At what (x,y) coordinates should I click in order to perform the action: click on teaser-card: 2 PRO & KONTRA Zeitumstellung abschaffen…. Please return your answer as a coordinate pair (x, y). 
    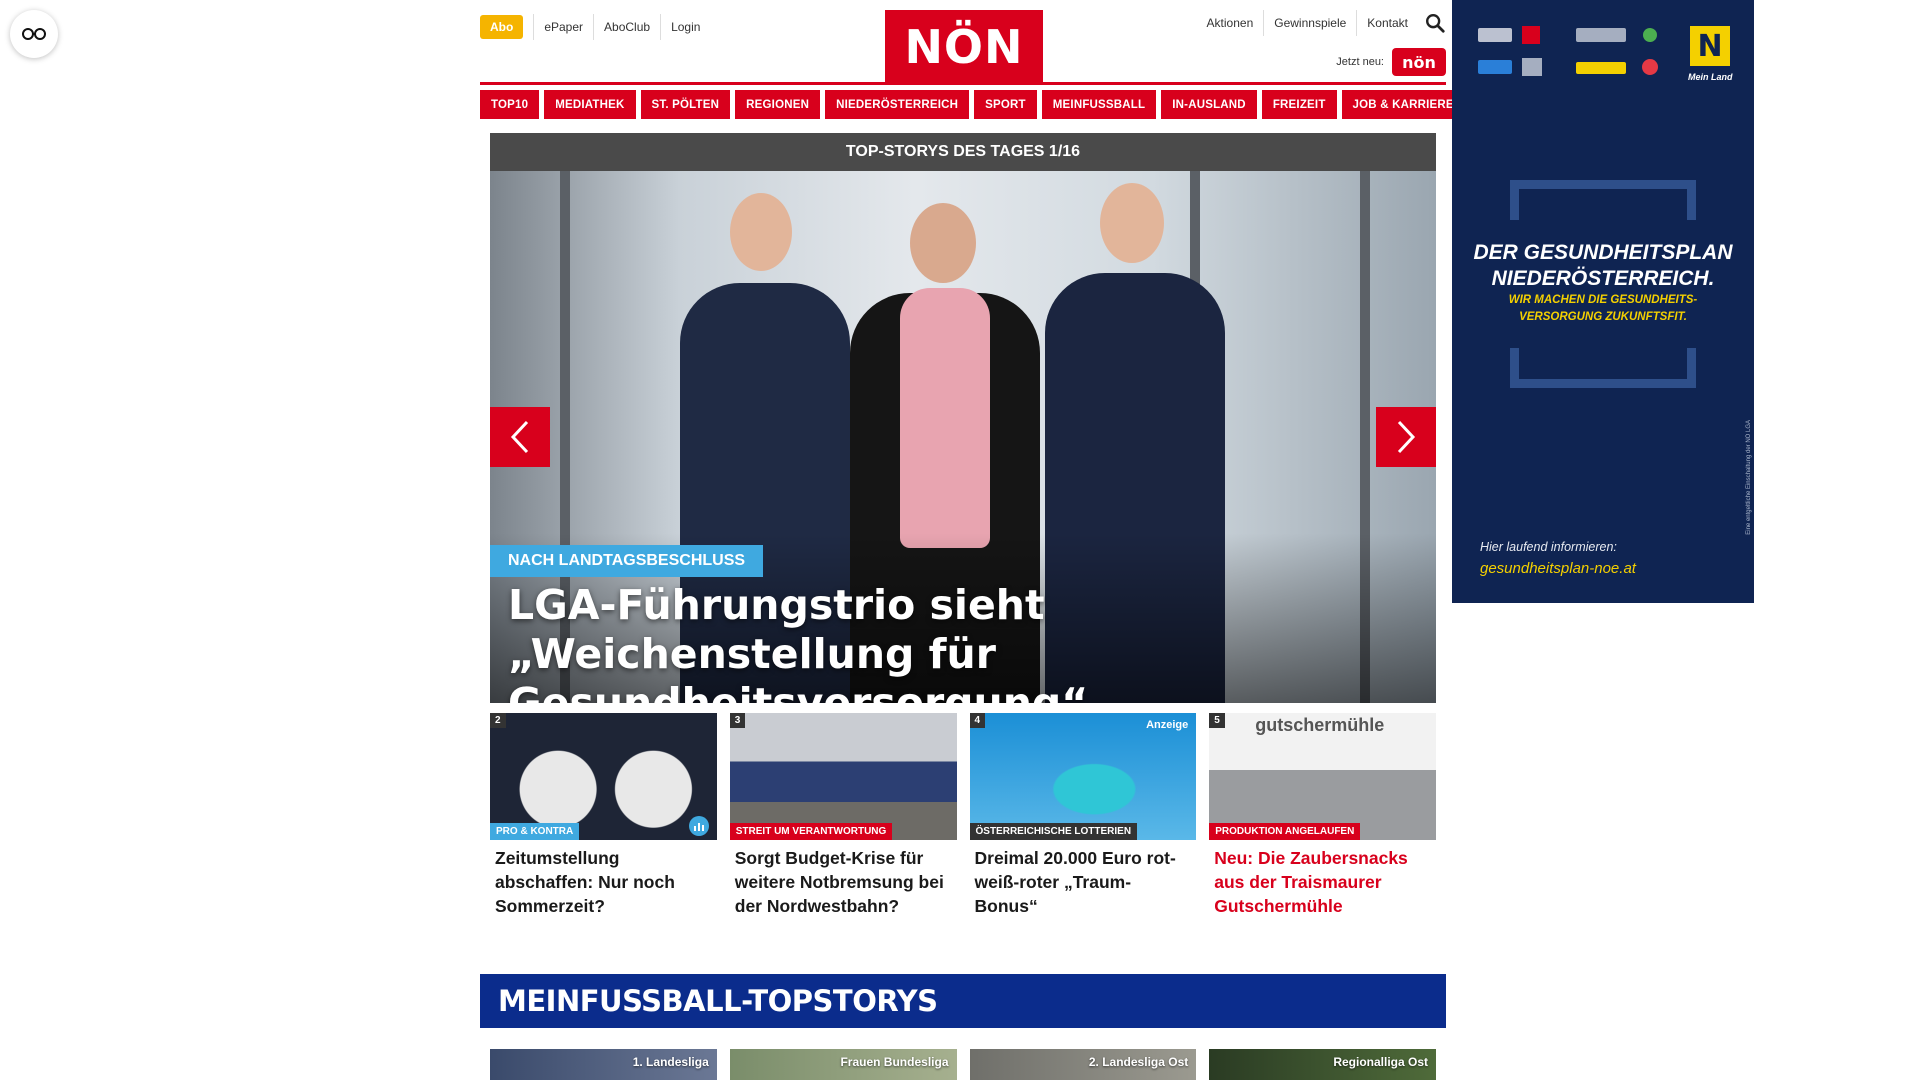
    Looking at the image, I should click on (603, 815).